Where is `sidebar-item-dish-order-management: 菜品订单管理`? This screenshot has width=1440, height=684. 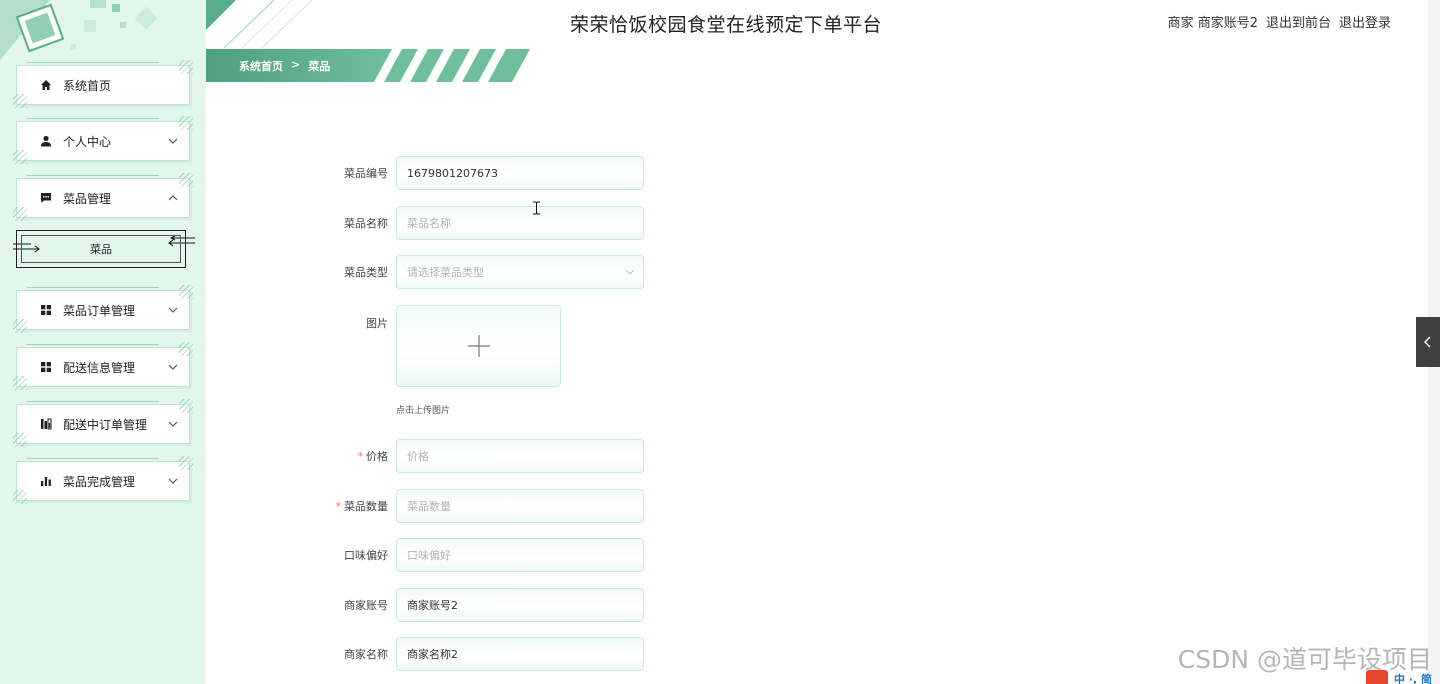
sidebar-item-dish-order-management: 菜品订单管理 is located at coordinates (103, 309).